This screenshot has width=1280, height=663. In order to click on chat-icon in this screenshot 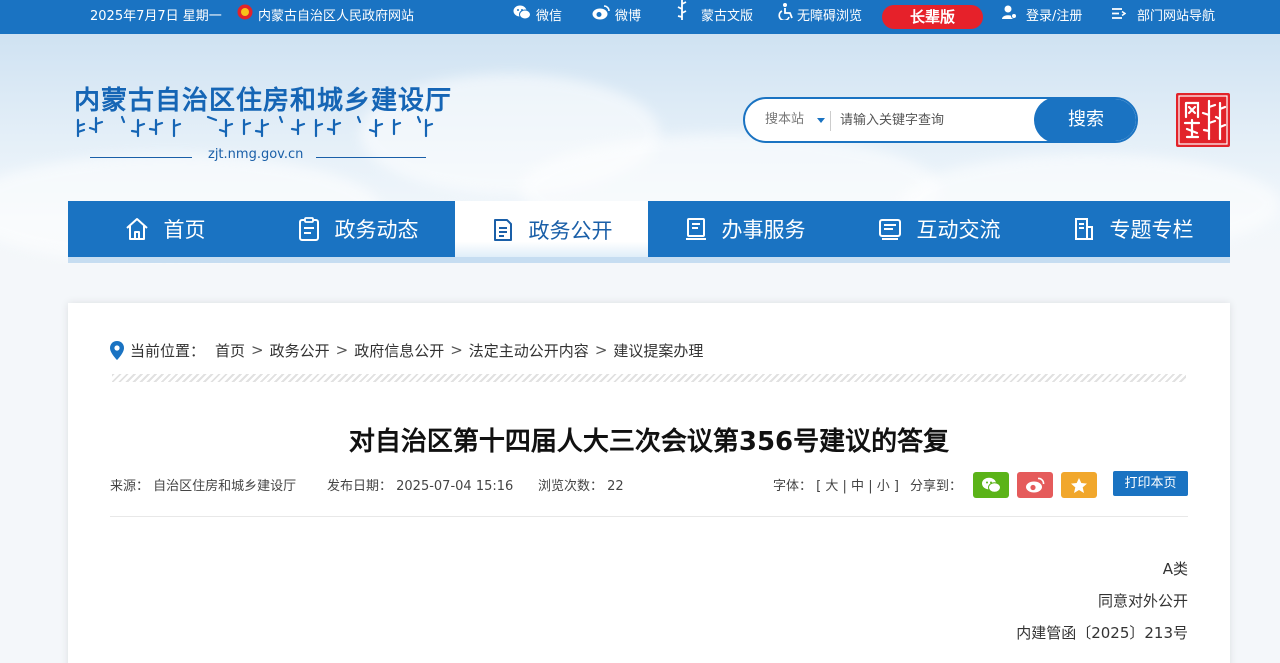, I will do `click(889, 229)`.